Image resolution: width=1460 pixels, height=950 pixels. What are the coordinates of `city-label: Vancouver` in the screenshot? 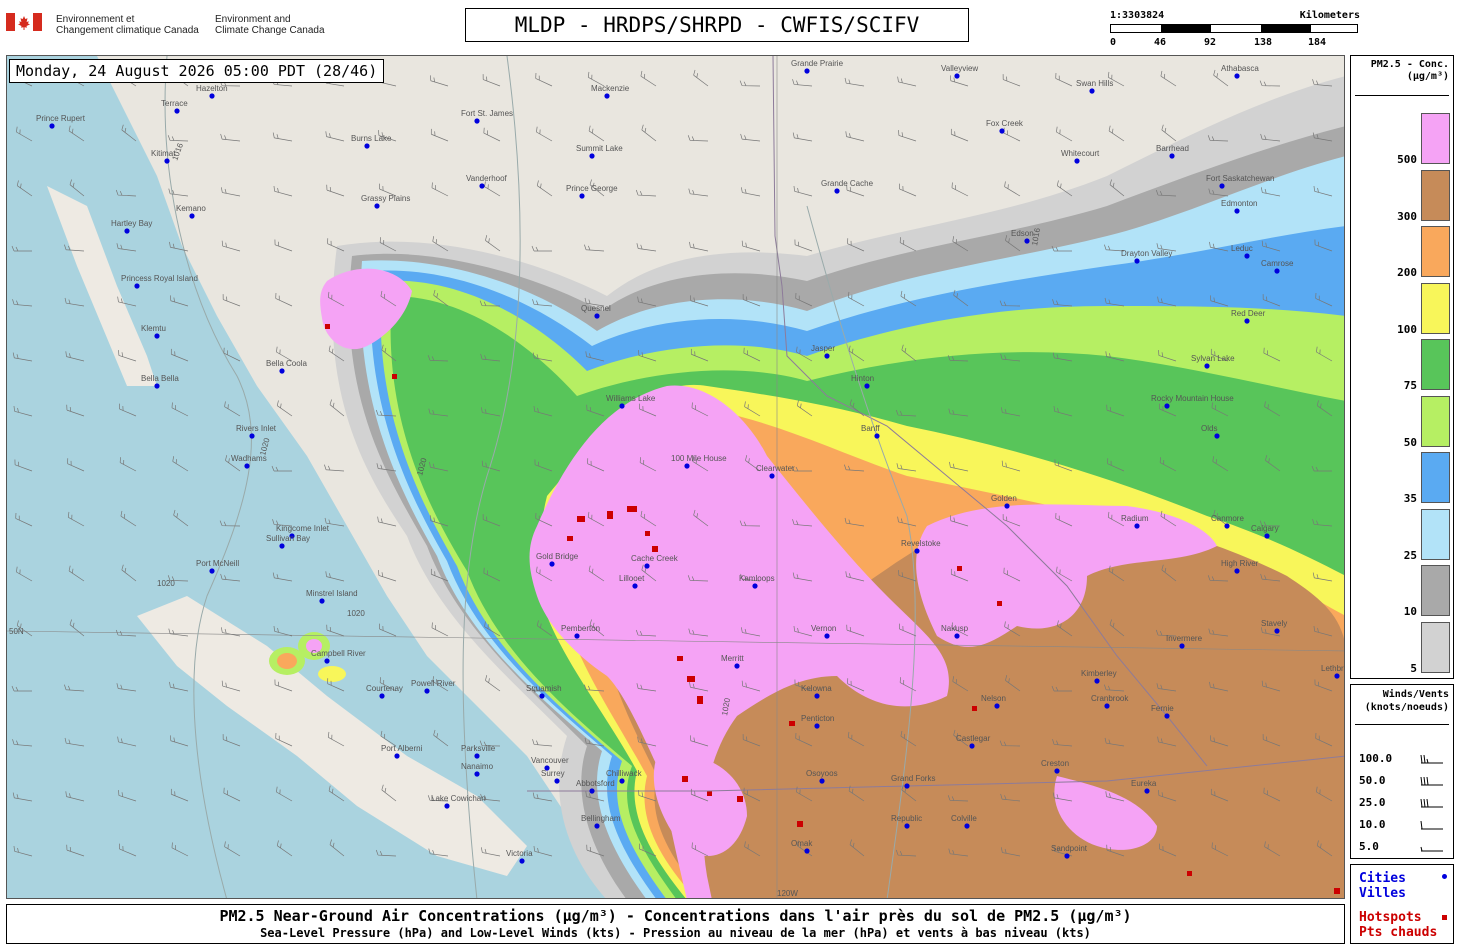 It's located at (550, 760).